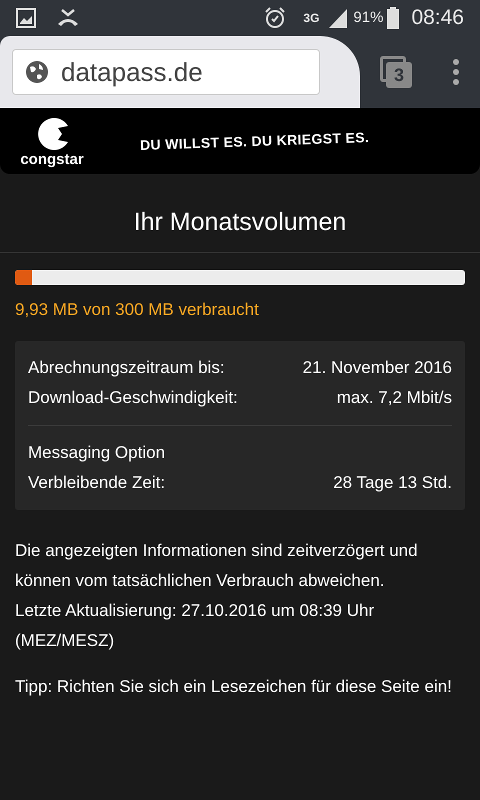 This screenshot has height=800, width=480. What do you see at coordinates (52, 159) in the screenshot?
I see `logo-text: congstar` at bounding box center [52, 159].